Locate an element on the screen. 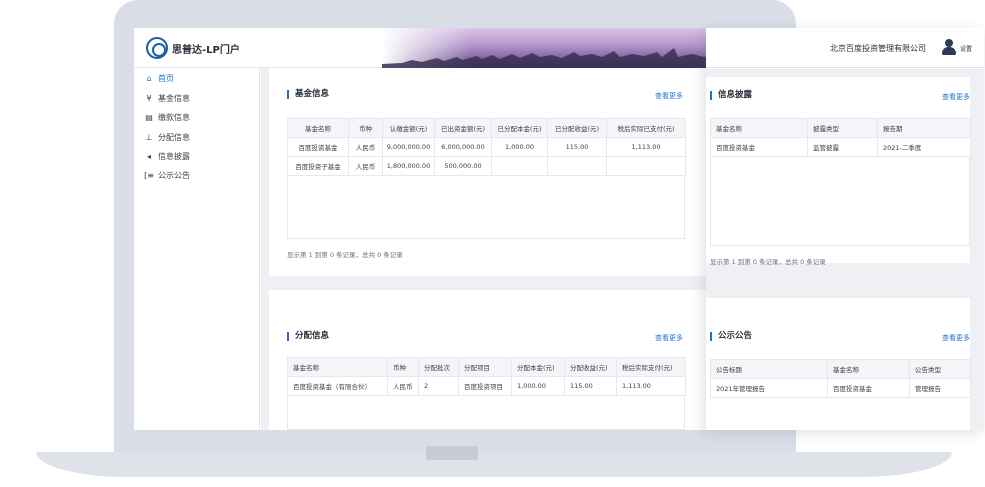  back-header: 北京百度投资管理有限公司 设置 is located at coordinates (845, 48).